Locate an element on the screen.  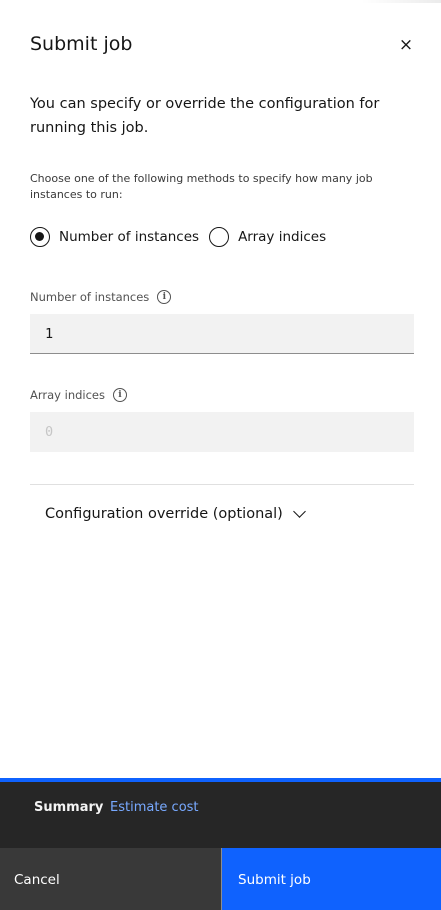
summary-bar: Summary Estimate cost is located at coordinates (220, 815).